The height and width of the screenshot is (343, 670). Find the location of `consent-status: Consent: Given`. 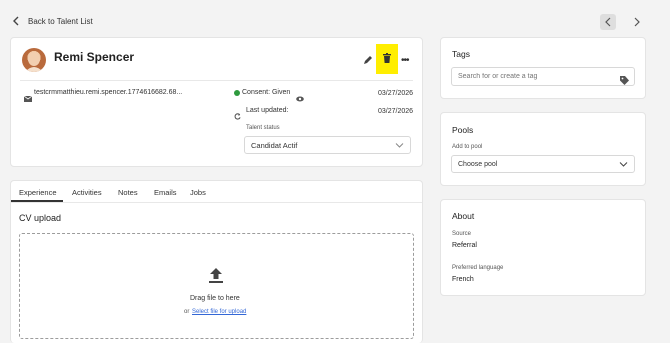

consent-status: Consent: Given is located at coordinates (266, 92).